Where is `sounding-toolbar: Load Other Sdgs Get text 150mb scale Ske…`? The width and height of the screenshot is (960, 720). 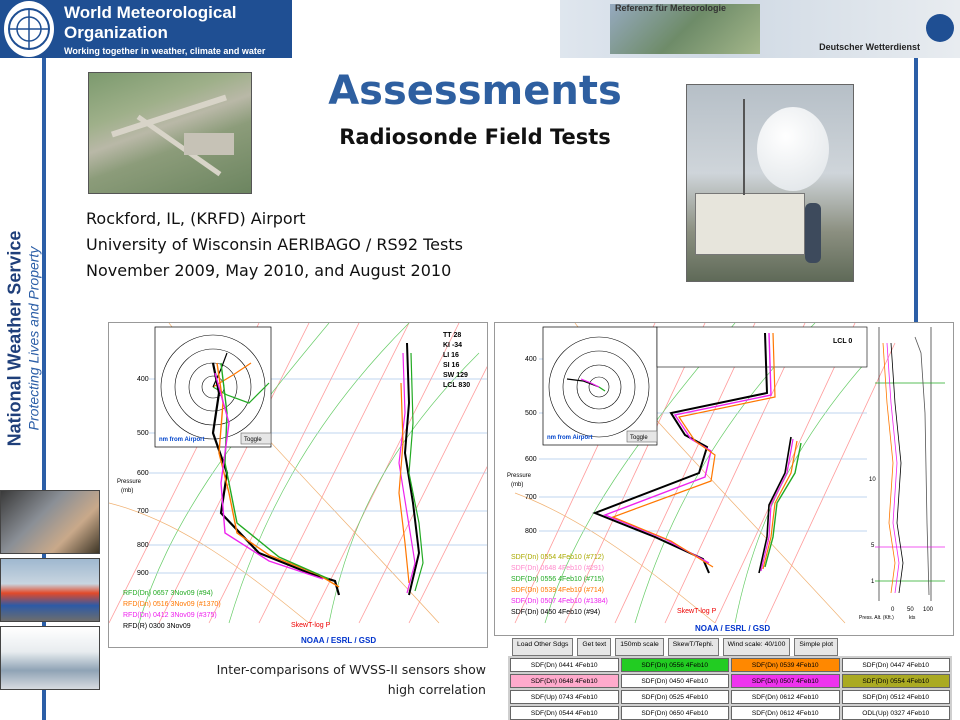 sounding-toolbar: Load Other Sdgs Get text 150mb scale Ske… is located at coordinates (730, 647).